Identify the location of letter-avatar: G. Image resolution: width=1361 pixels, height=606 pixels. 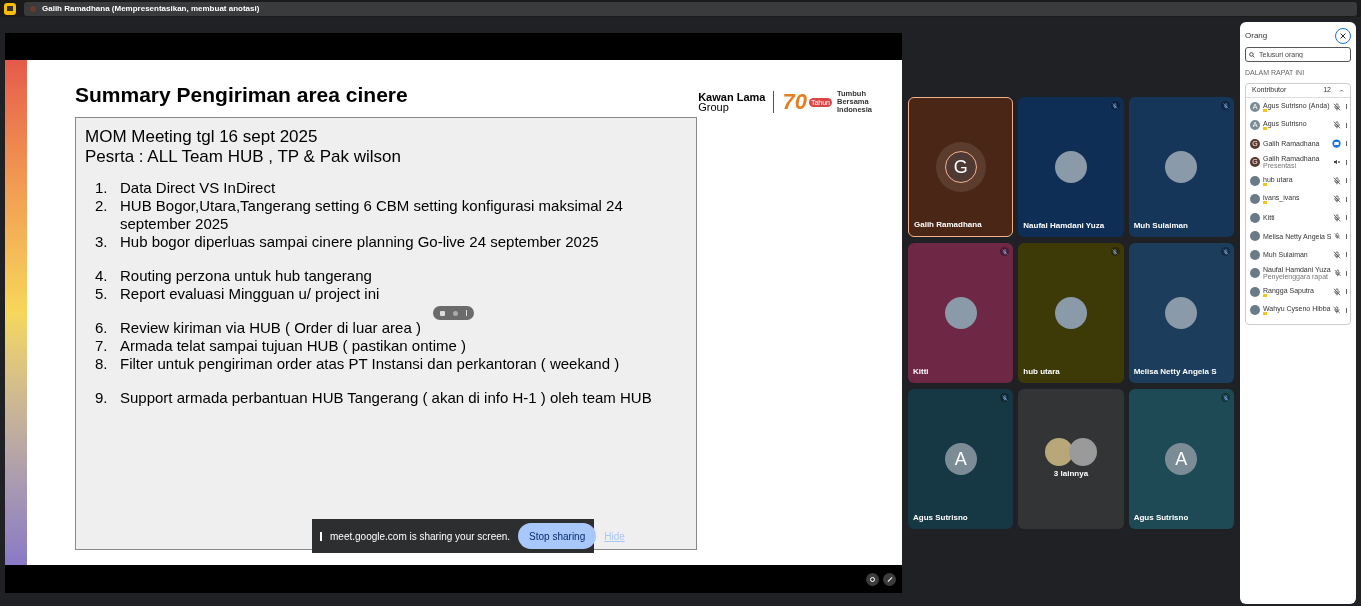
(960, 167).